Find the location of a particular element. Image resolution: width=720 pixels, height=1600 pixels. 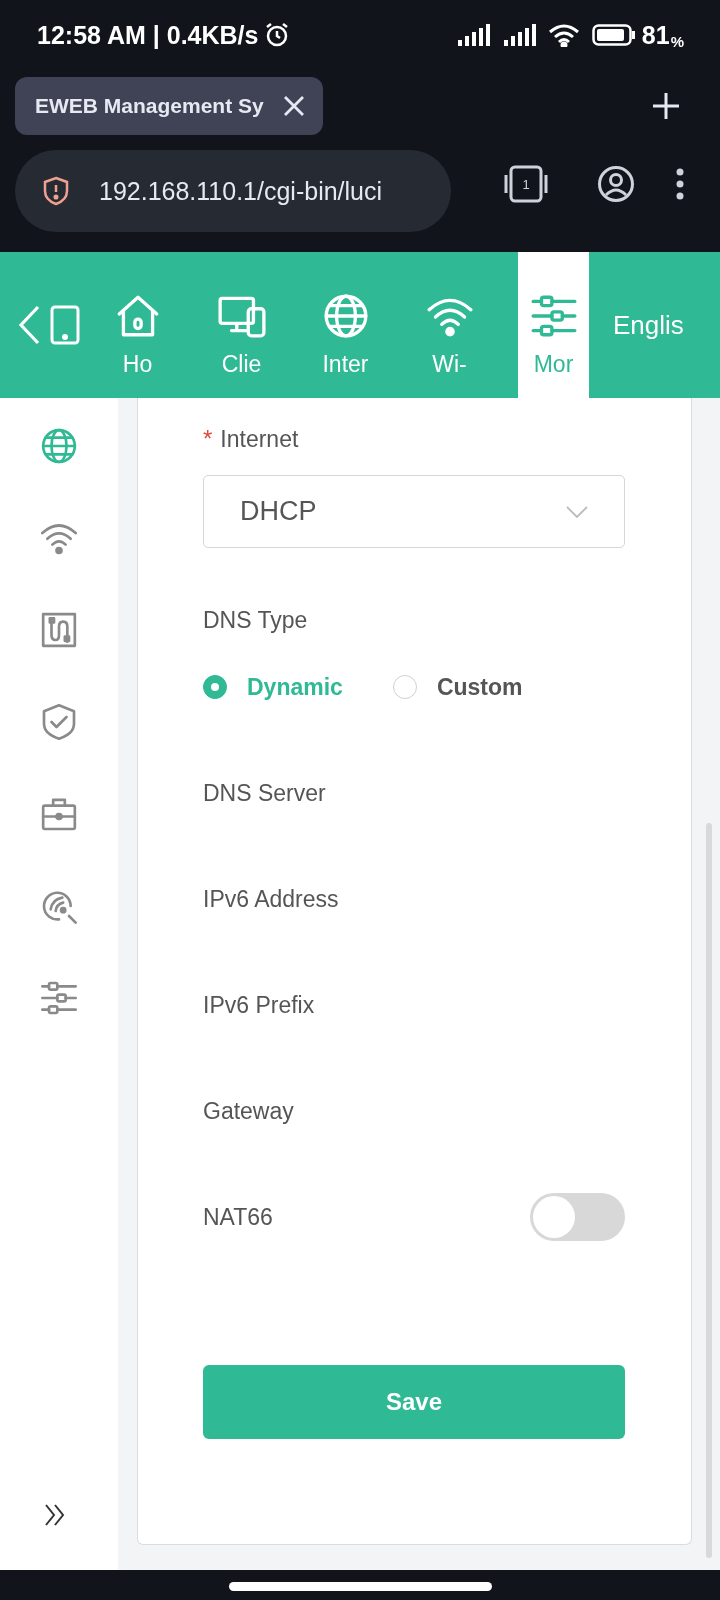

nav-tab: Wi- is located at coordinates (449, 325).